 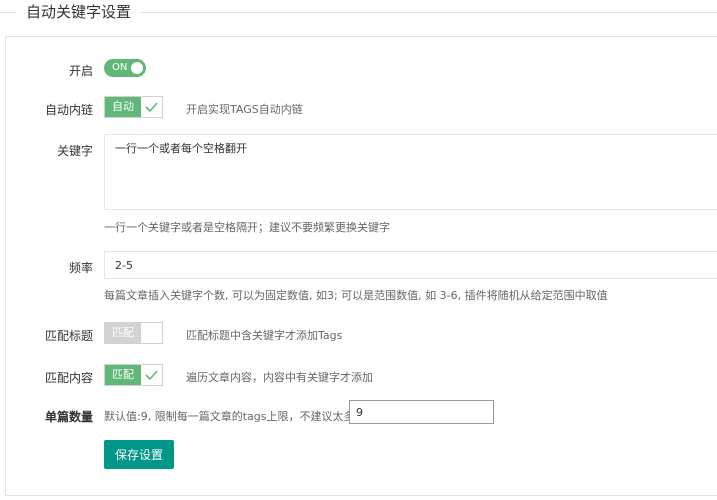 What do you see at coordinates (120, 67) in the screenshot?
I see `switch-text: ON` at bounding box center [120, 67].